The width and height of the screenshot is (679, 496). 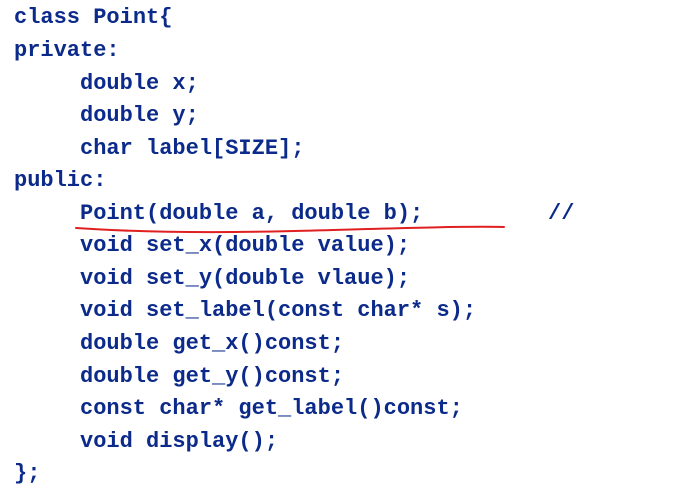 What do you see at coordinates (245, 278) in the screenshot?
I see `code-line-set-y: void set_y(double vlaue);` at bounding box center [245, 278].